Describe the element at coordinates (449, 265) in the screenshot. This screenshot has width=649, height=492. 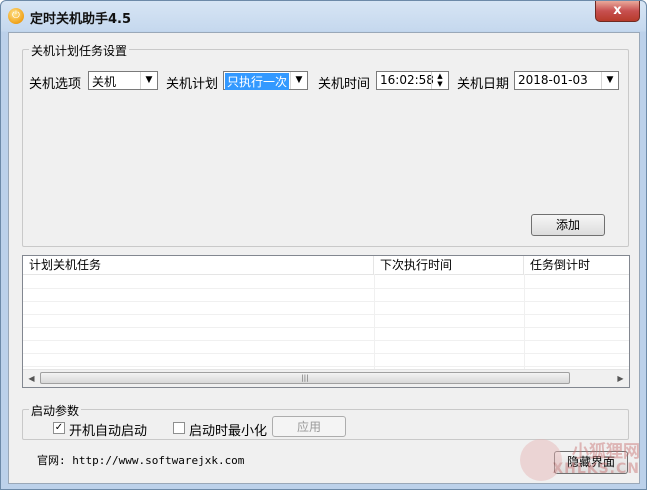
I see `column-header-next-run: 下次执行时间` at that location.